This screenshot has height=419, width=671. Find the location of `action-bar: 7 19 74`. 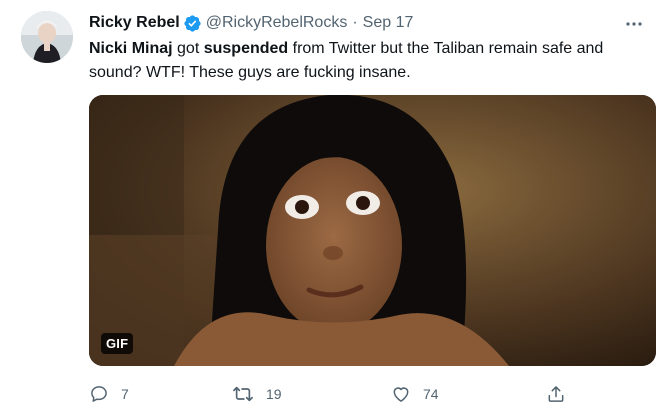

action-bar: 7 19 74 is located at coordinates (329, 394).